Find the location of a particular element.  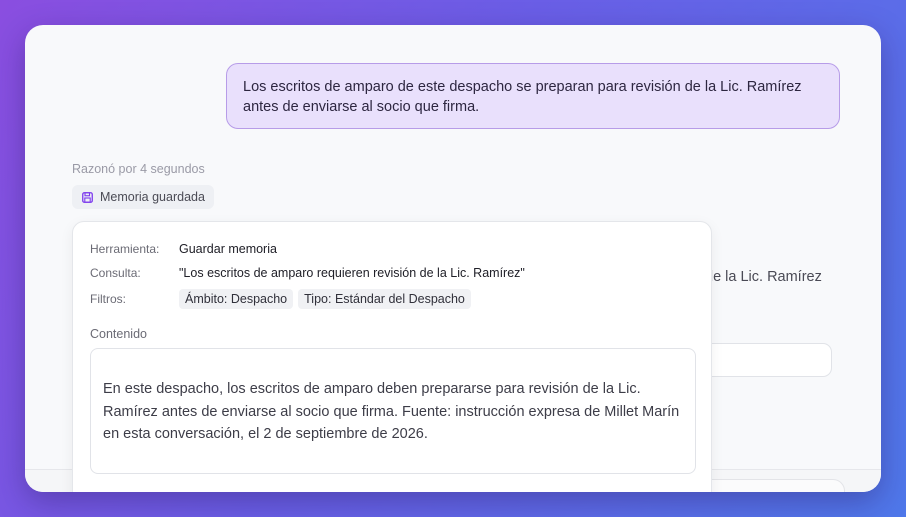

query-label: Consulta: is located at coordinates (115, 273).